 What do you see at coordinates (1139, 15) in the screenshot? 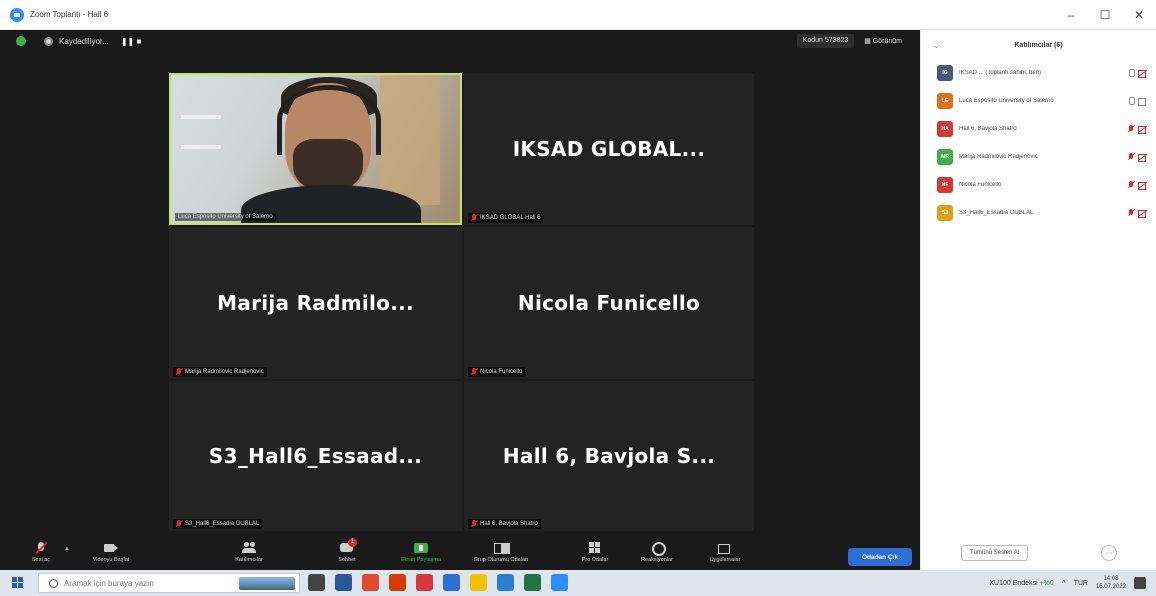
I see `close-button: ✕` at bounding box center [1139, 15].